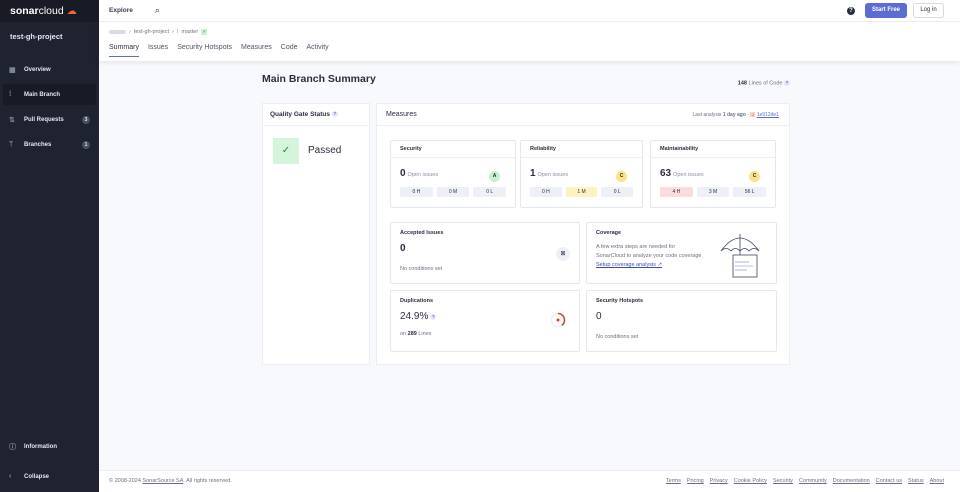 The image size is (960, 492). Describe the element at coordinates (289, 50) in the screenshot. I see `tab-code: Code` at that location.